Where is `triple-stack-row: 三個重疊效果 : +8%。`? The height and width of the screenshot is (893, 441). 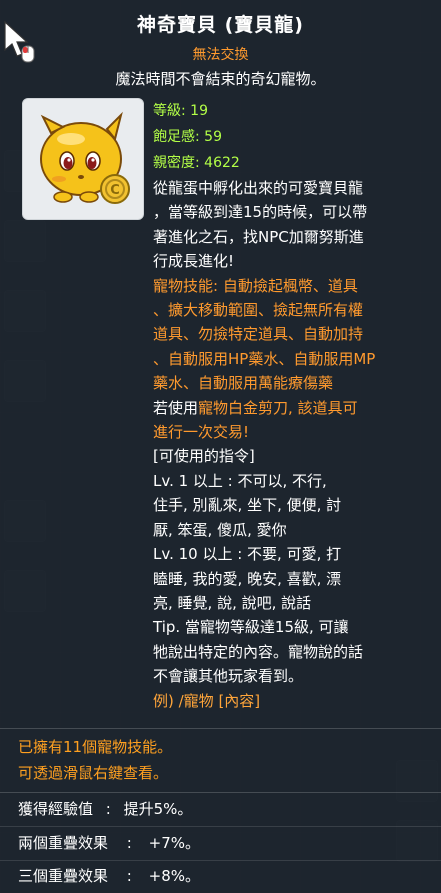 triple-stack-row: 三個重疊效果 : +8%。 is located at coordinates (109, 875).